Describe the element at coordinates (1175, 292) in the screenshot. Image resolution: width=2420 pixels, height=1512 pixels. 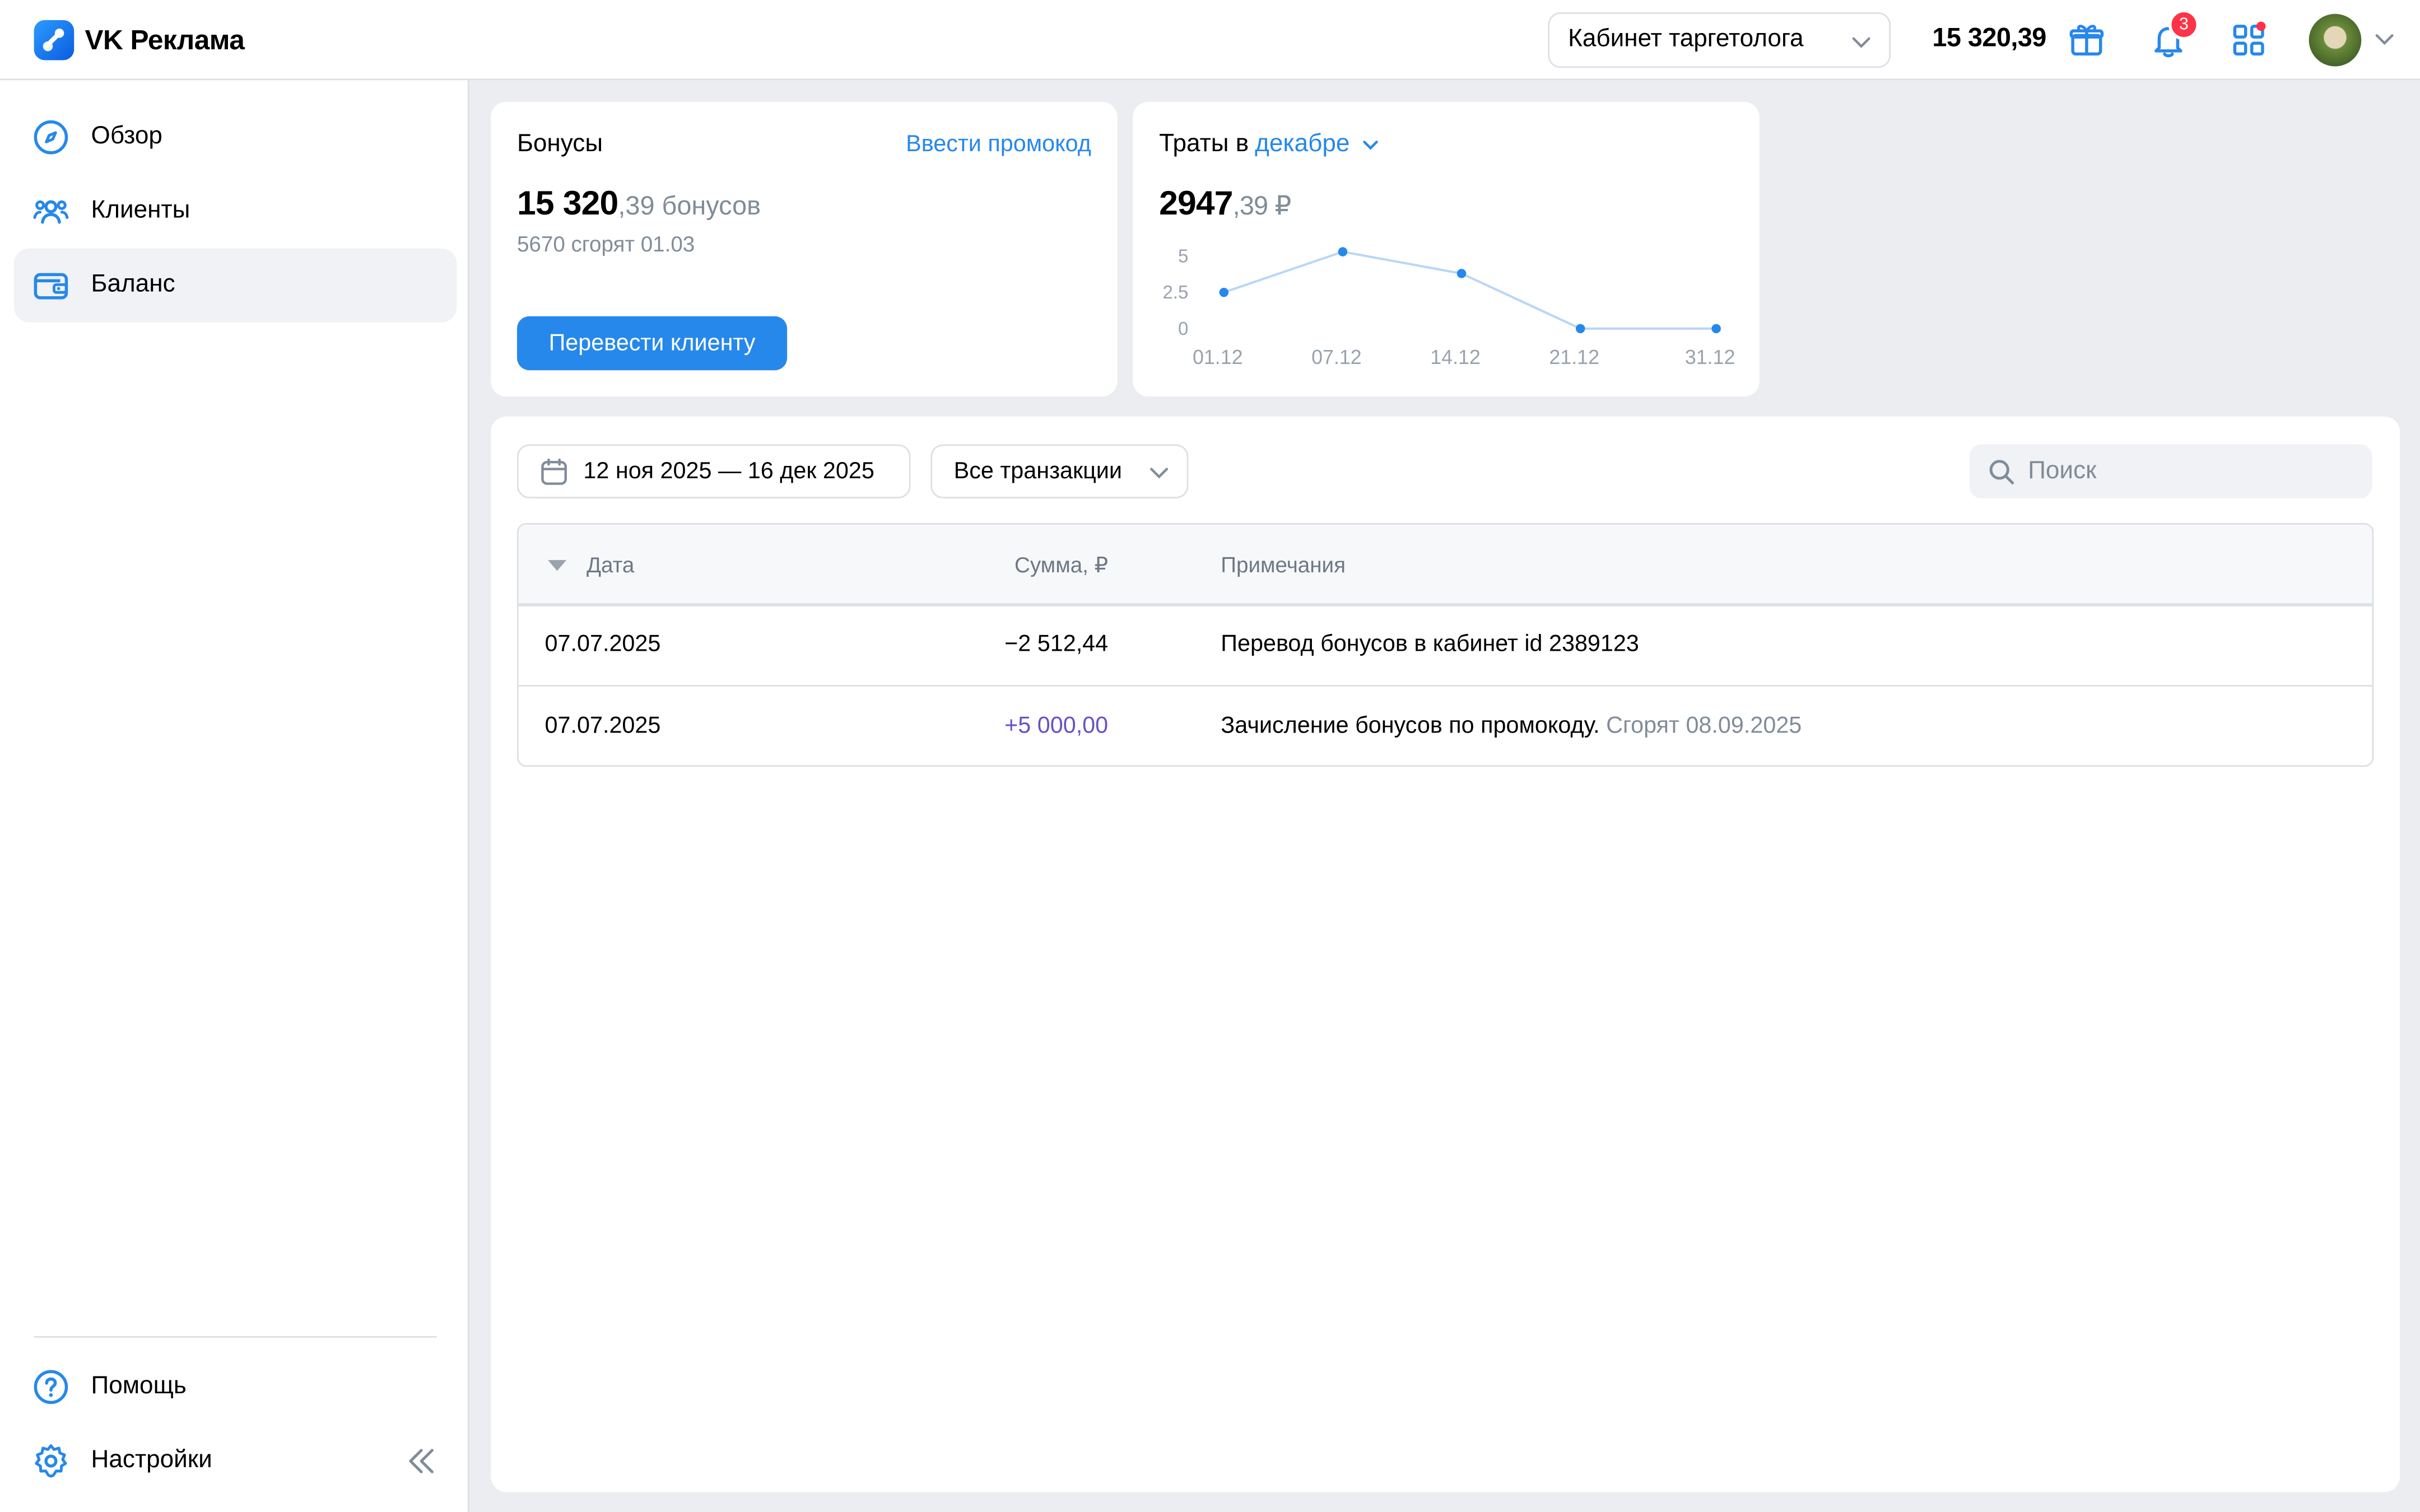
I see `y-tick-label: 2.5` at that location.